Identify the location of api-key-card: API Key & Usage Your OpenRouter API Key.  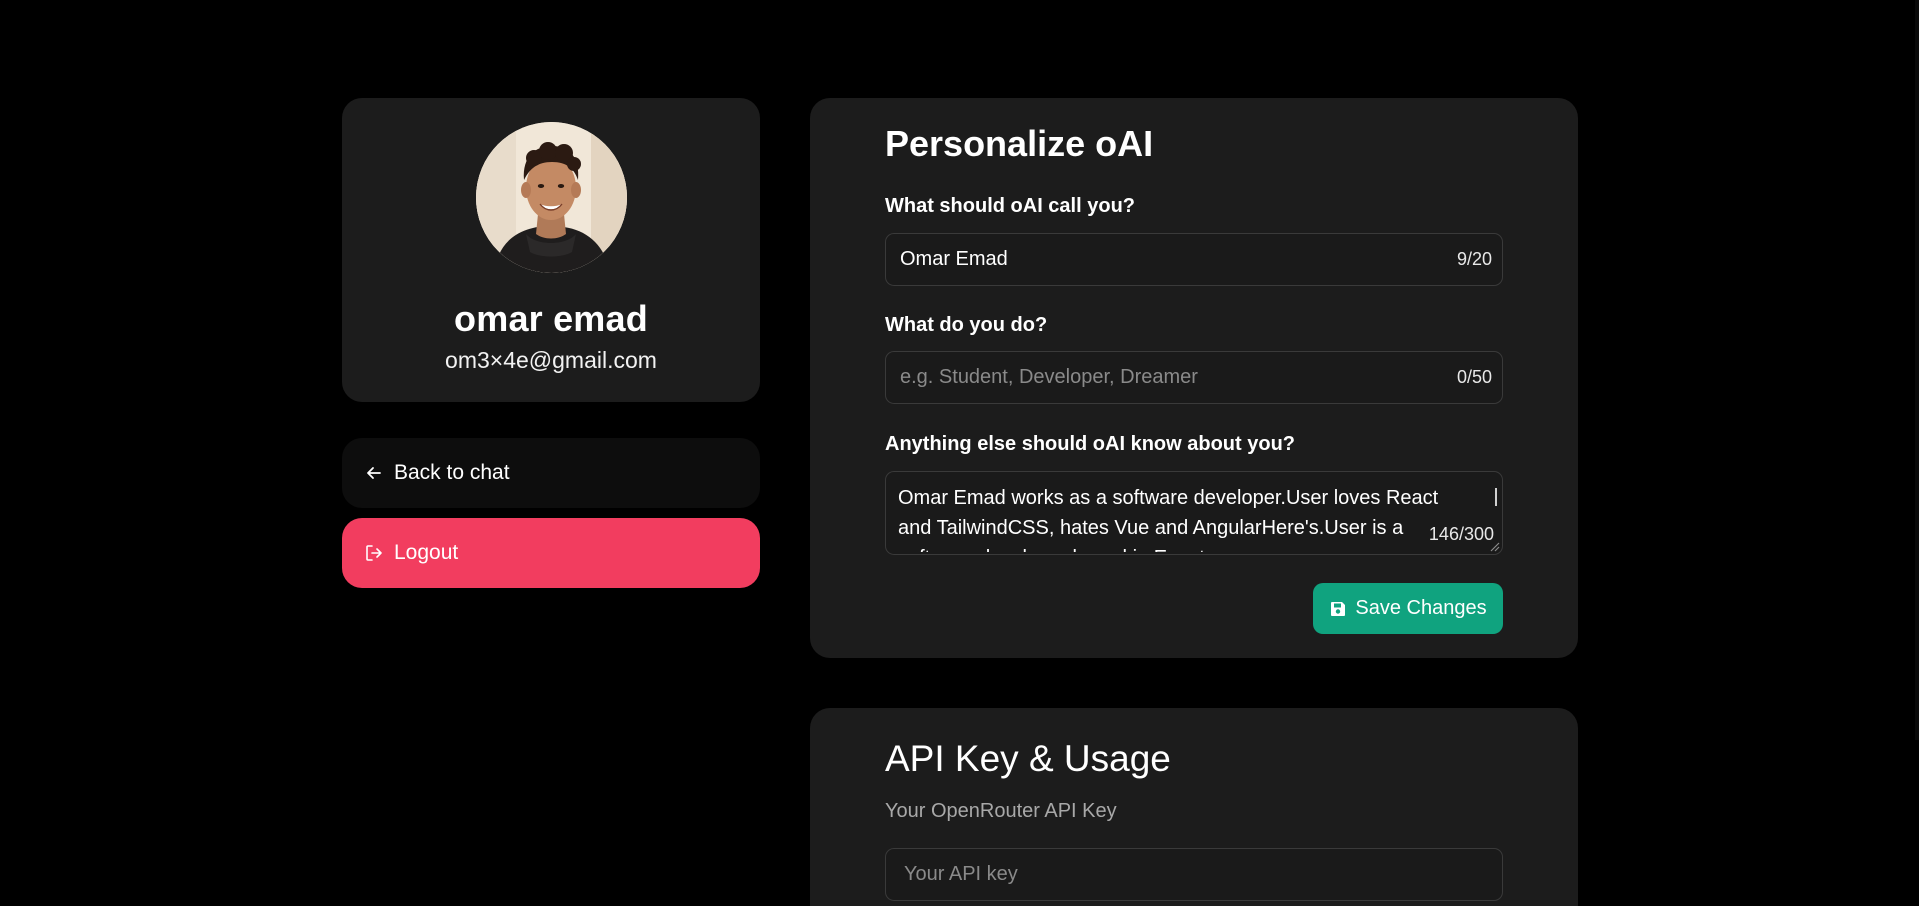
(1194, 807).